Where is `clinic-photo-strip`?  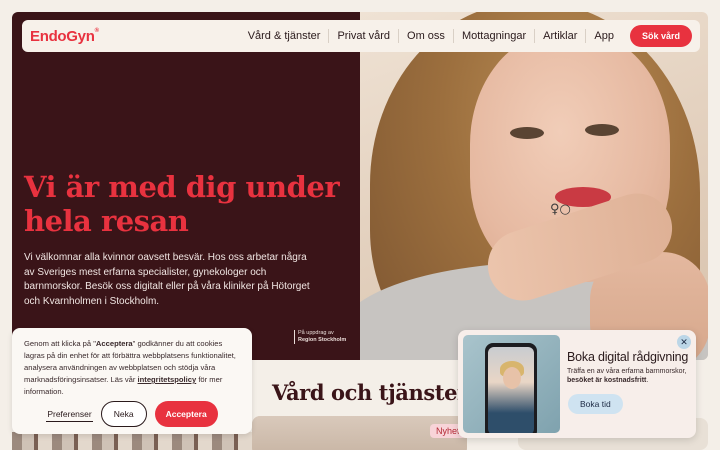 clinic-photo-strip is located at coordinates (132, 441).